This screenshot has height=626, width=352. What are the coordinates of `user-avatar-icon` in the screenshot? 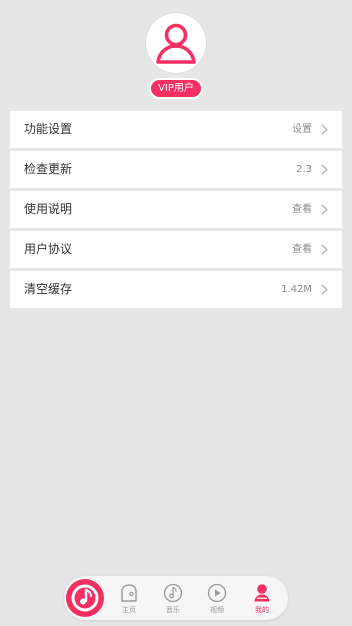 It's located at (176, 43).